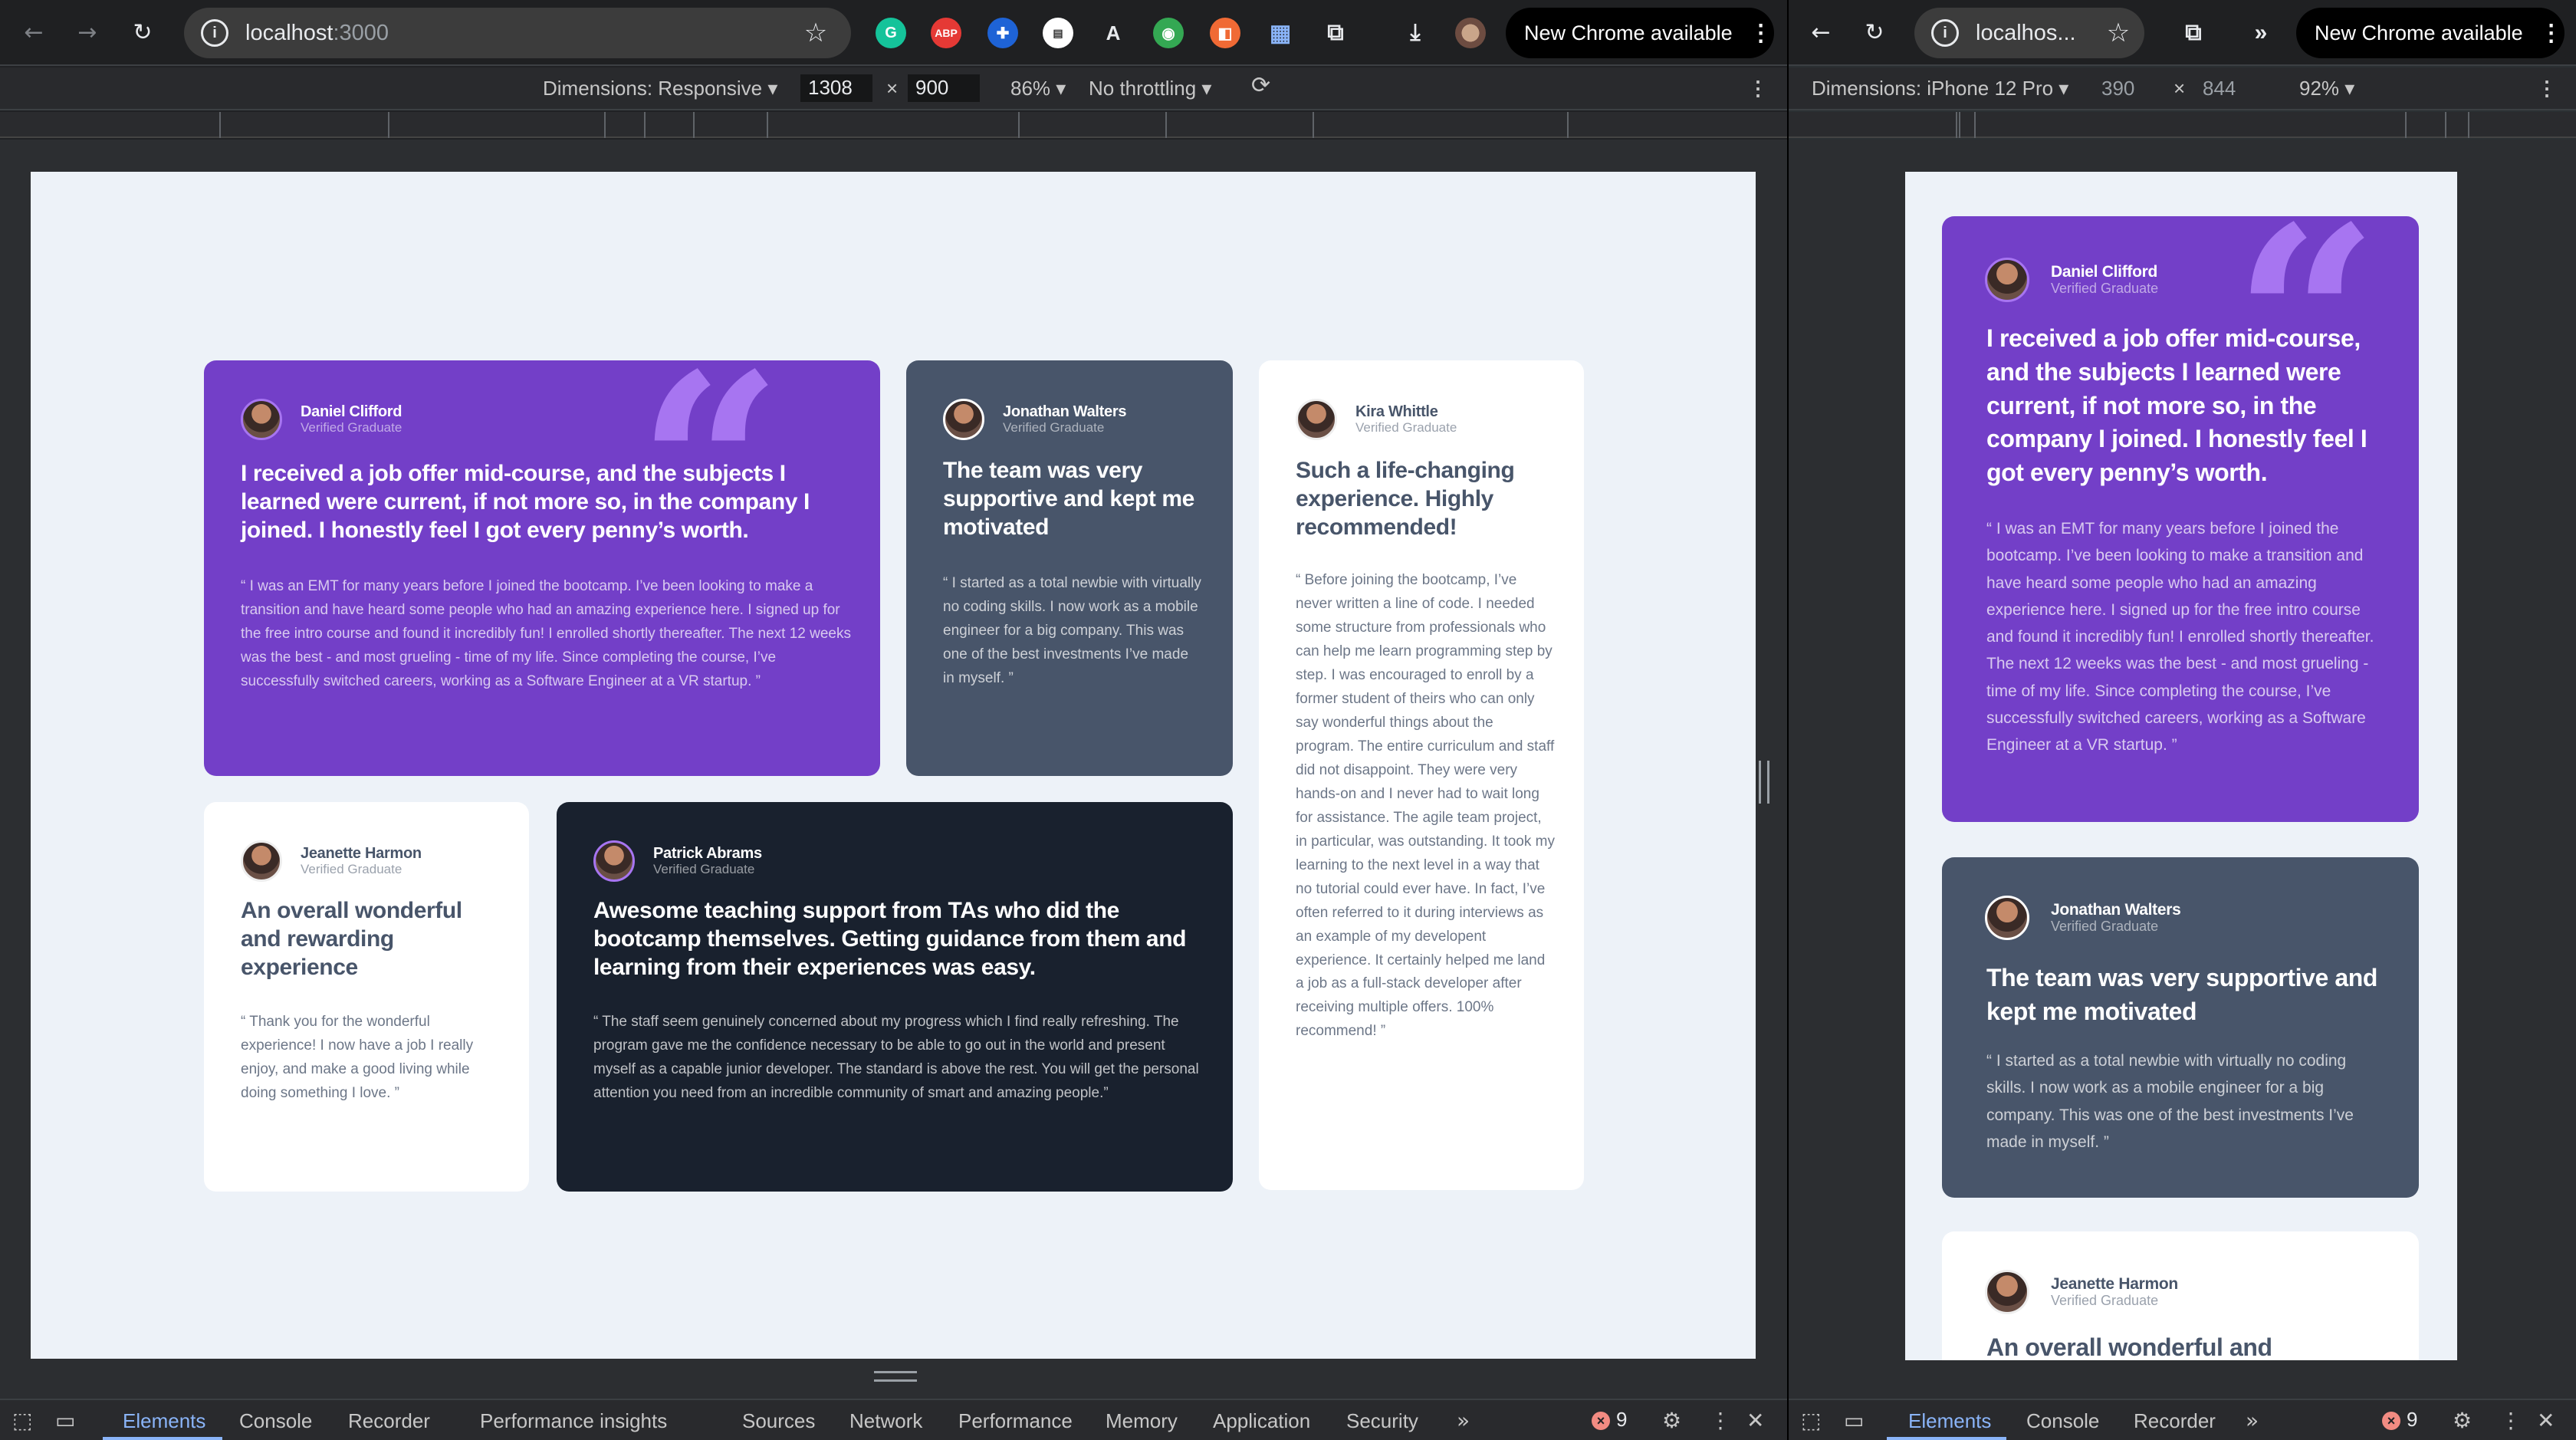  What do you see at coordinates (2219, 88) in the screenshot?
I see `height-input: 844` at bounding box center [2219, 88].